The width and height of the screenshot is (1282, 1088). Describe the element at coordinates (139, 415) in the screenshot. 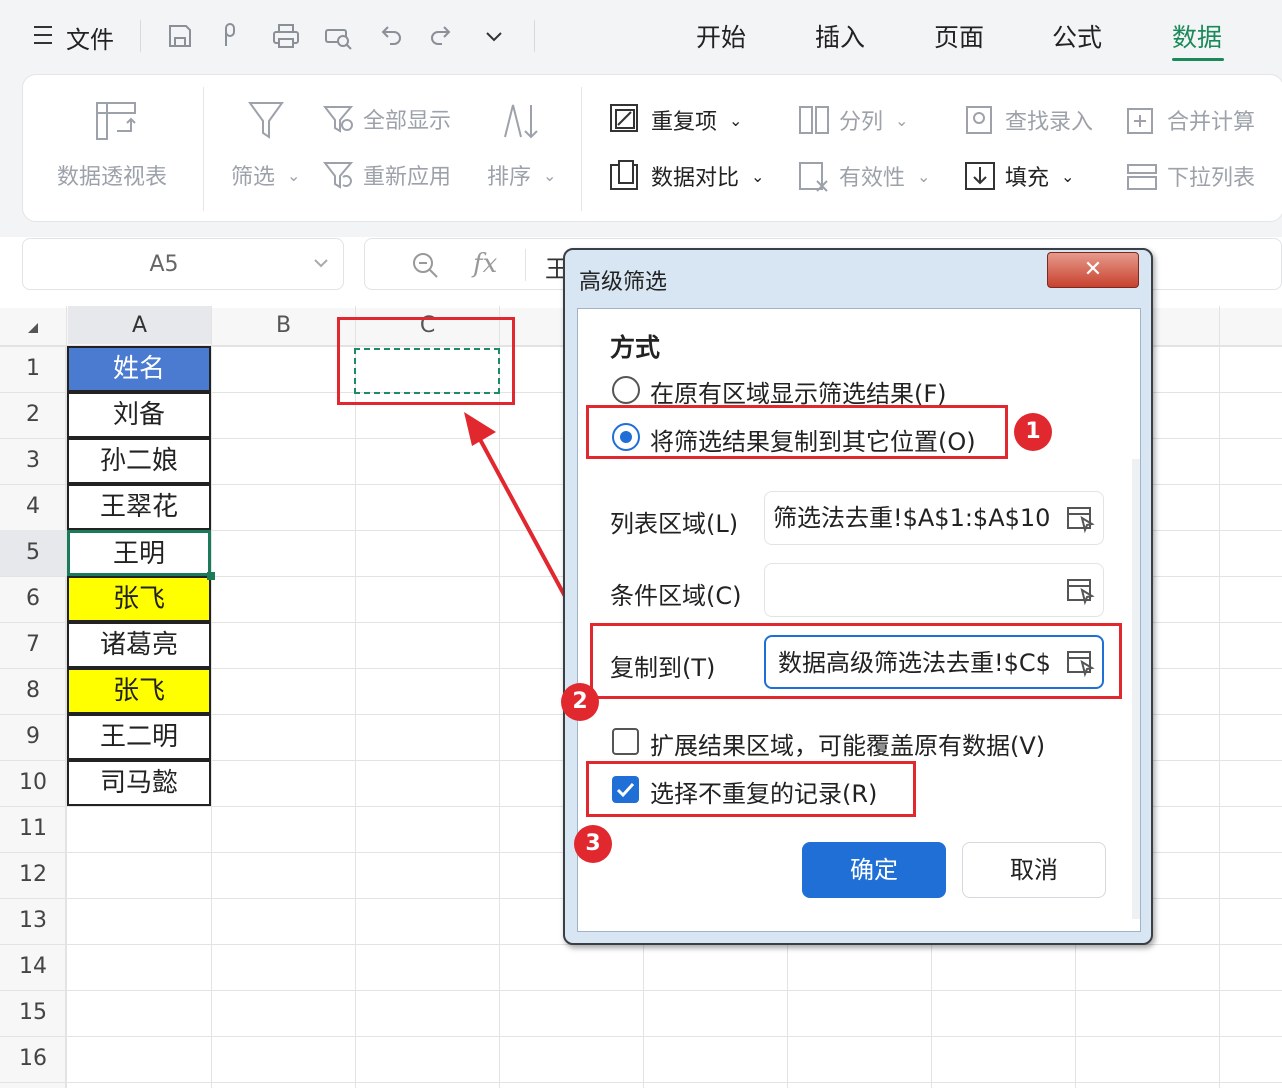

I see `name-cell: 刘备` at that location.